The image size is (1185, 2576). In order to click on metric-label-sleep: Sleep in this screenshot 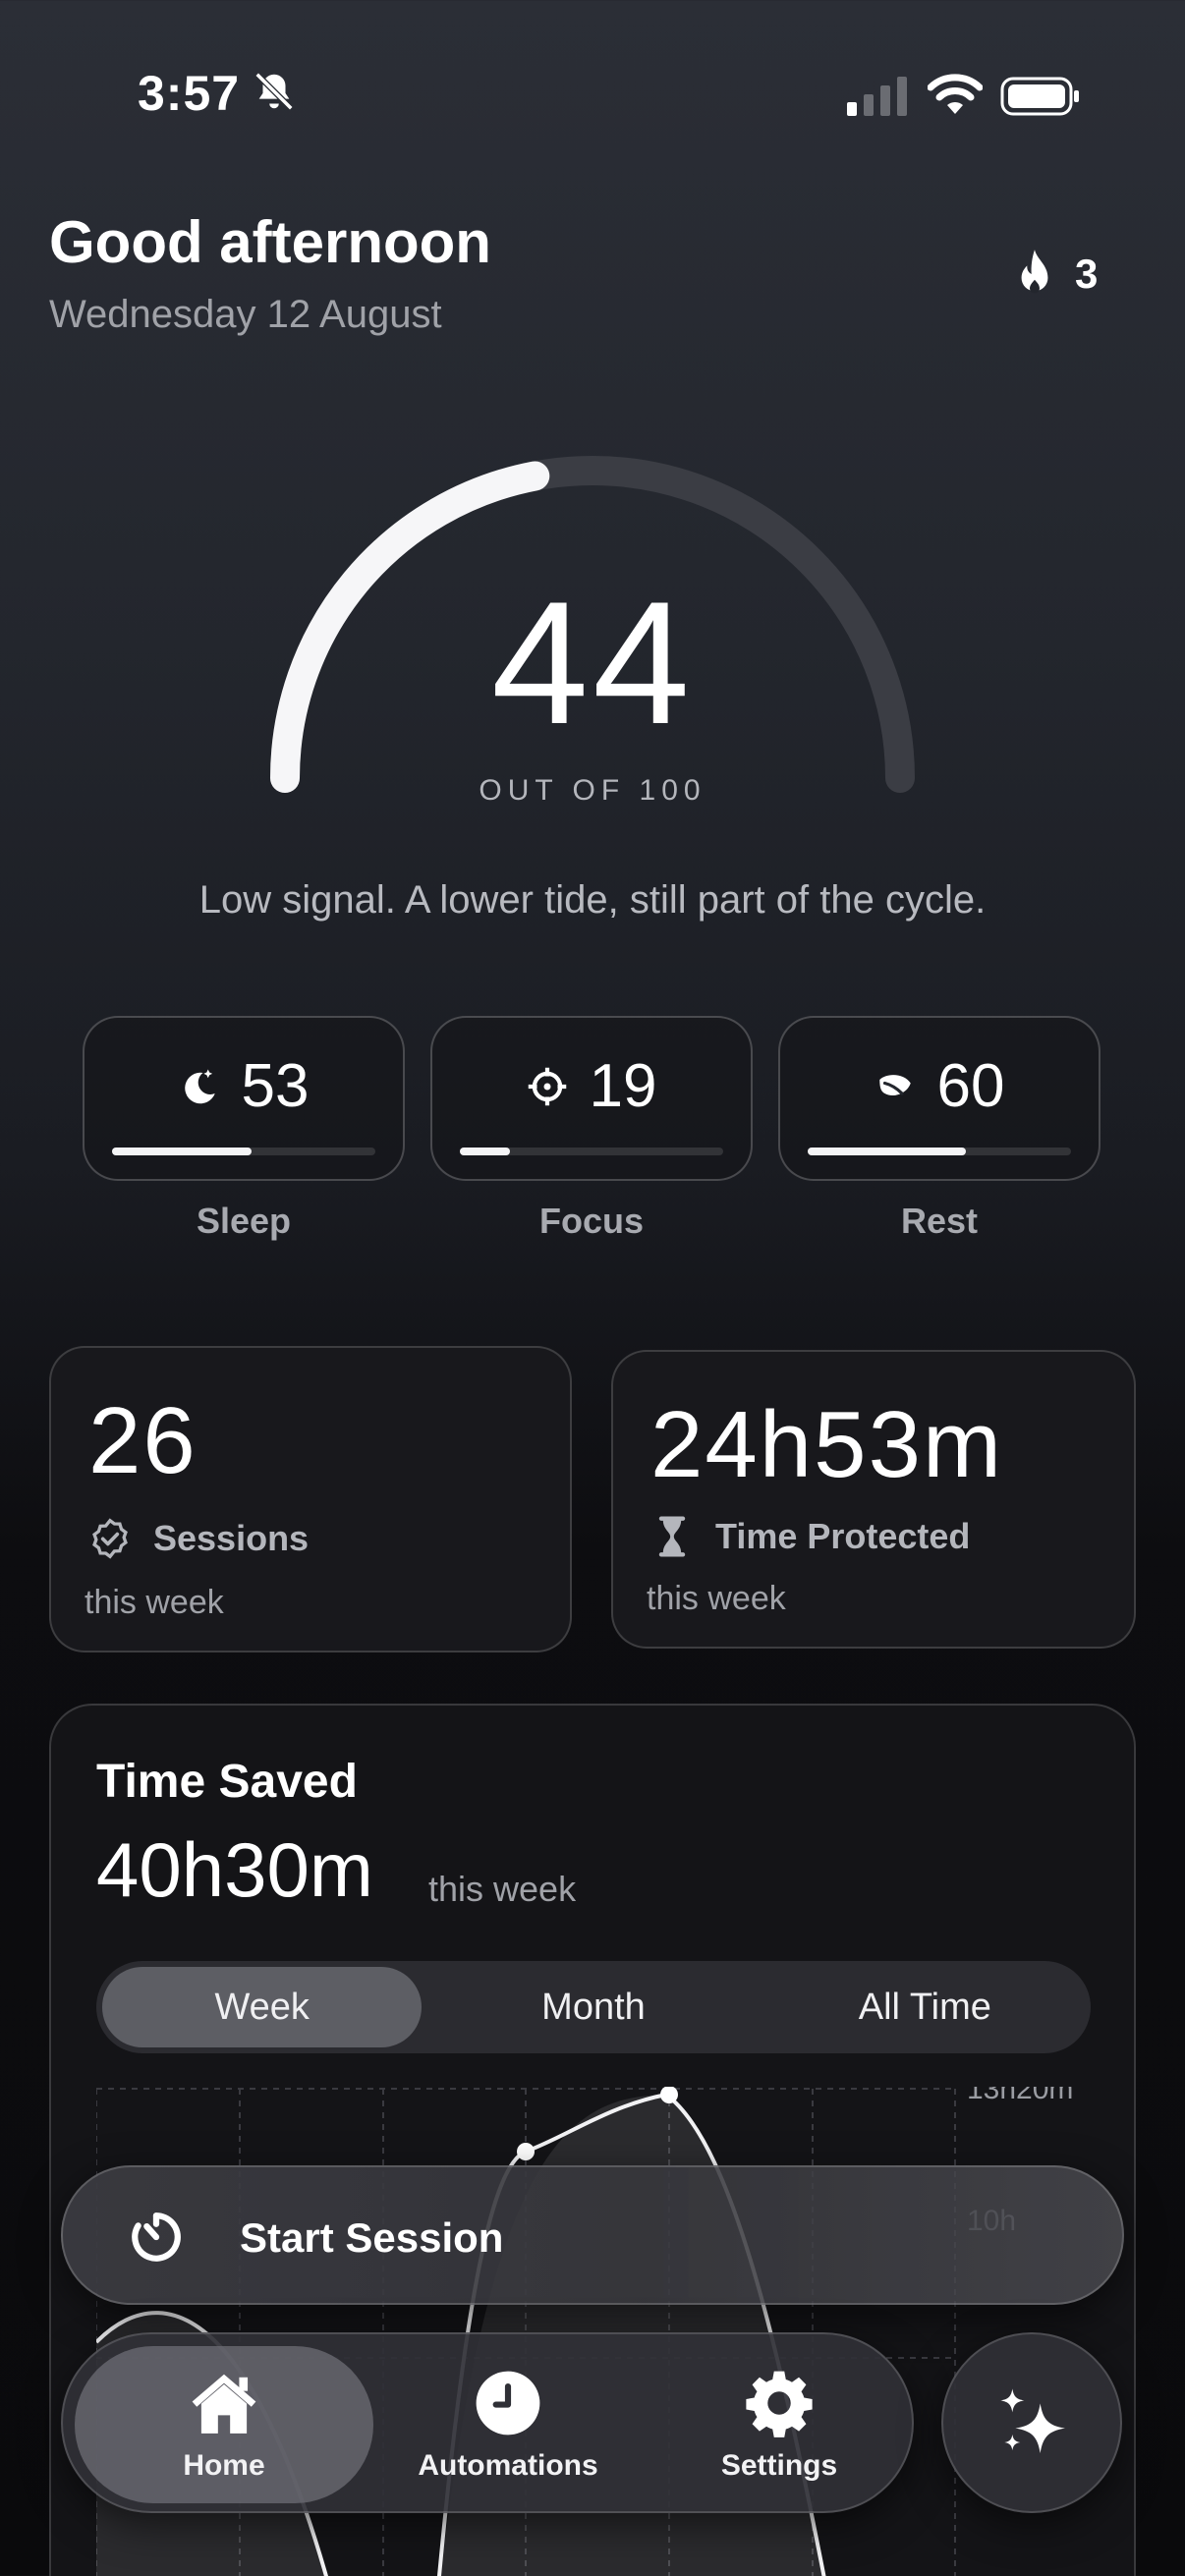, I will do `click(244, 1221)`.